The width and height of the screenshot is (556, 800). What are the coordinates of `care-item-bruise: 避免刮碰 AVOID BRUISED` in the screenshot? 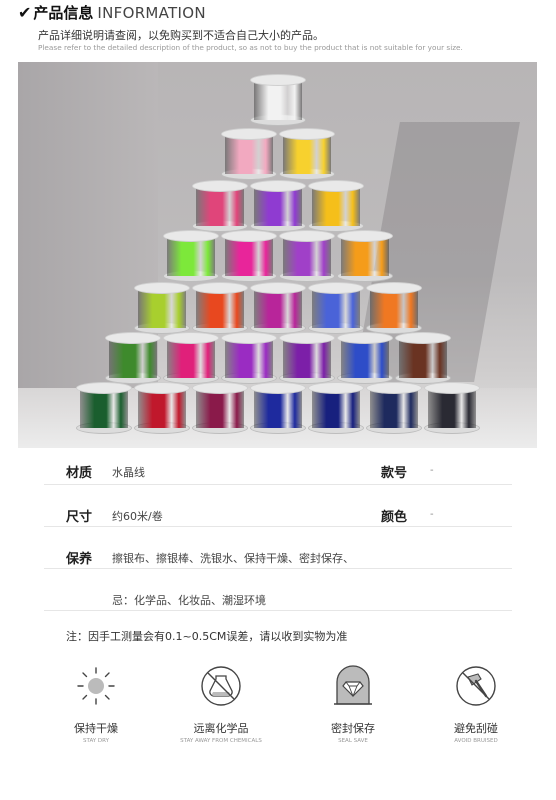 It's located at (476, 704).